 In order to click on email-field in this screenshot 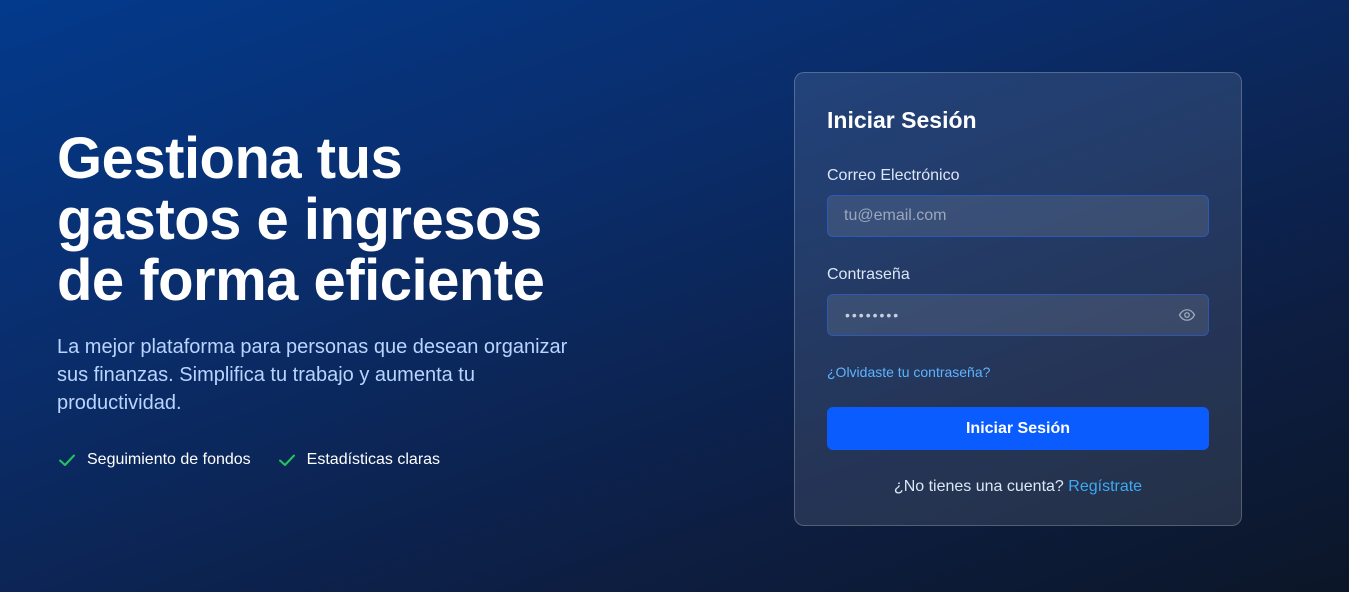, I will do `click(1018, 216)`.